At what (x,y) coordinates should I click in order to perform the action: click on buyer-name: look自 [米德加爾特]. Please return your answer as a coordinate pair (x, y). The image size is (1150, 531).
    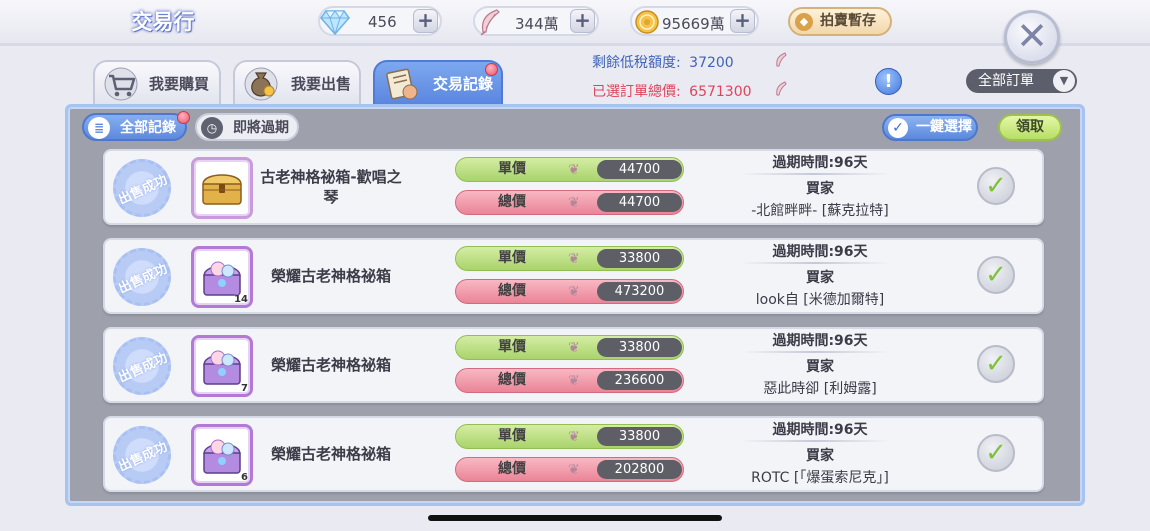
    Looking at the image, I should click on (820, 300).